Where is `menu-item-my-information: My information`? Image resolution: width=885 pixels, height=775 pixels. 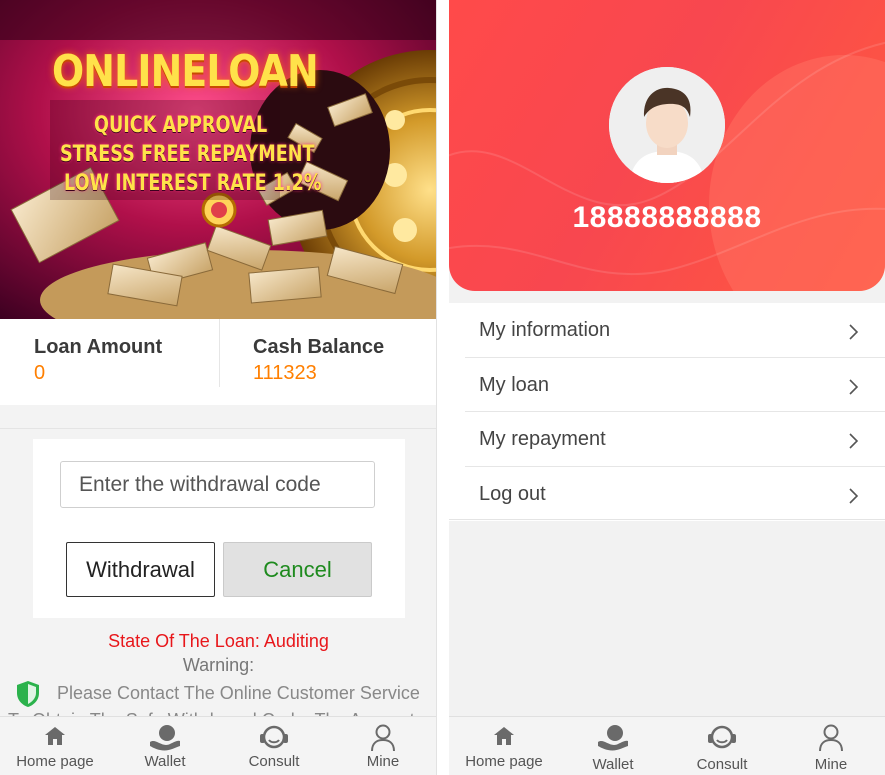
menu-item-my-information: My information is located at coordinates (675, 330).